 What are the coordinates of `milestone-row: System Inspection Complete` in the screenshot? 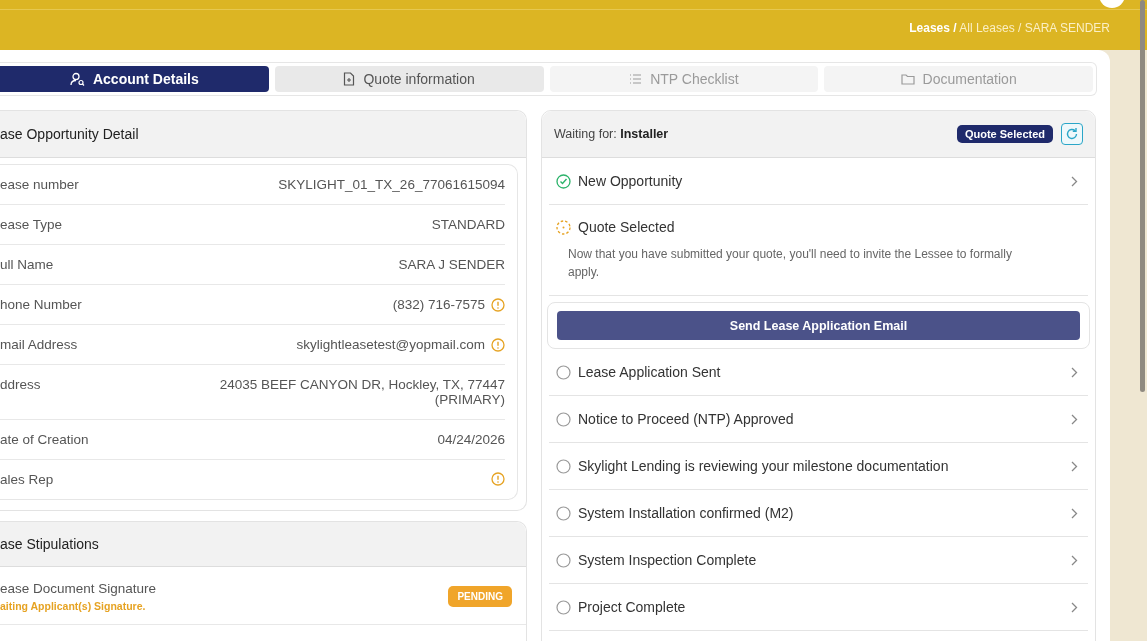 It's located at (822, 560).